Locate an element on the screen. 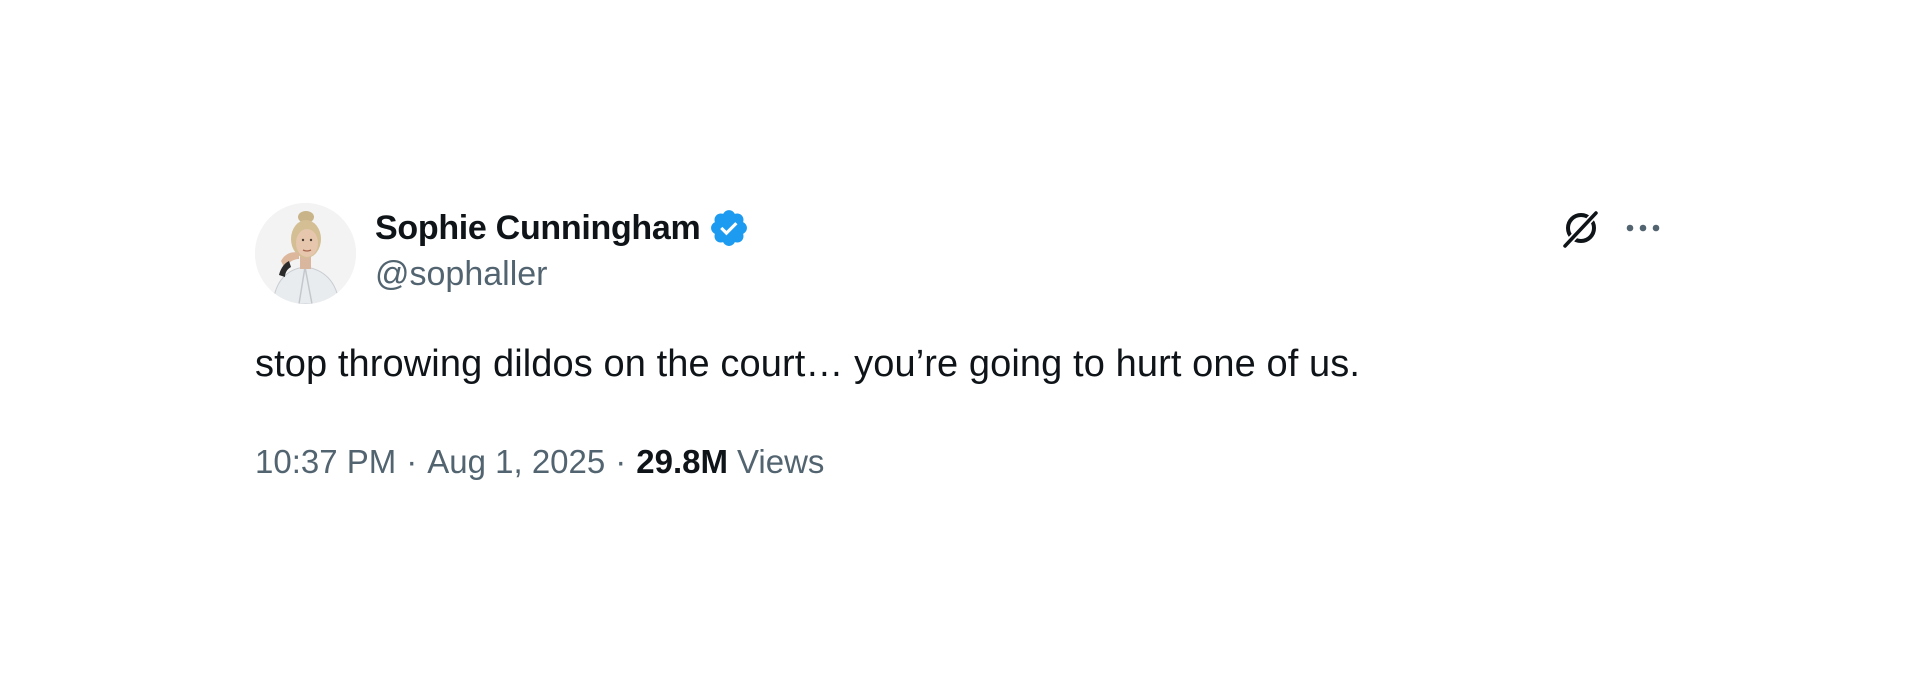 This screenshot has width=1920, height=679. views-label: Views is located at coordinates (780, 462).